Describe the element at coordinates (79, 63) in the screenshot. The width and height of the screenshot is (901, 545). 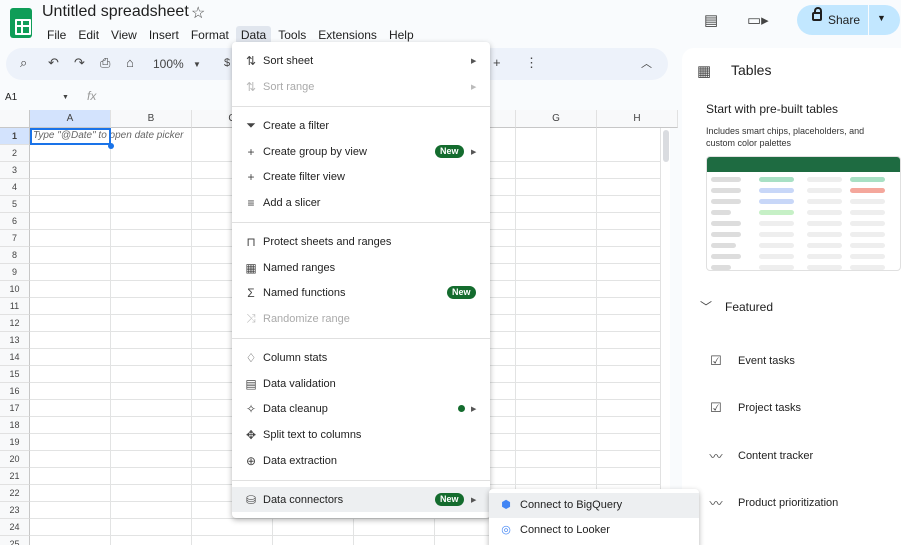
I see `redo-icon: ↷` at that location.